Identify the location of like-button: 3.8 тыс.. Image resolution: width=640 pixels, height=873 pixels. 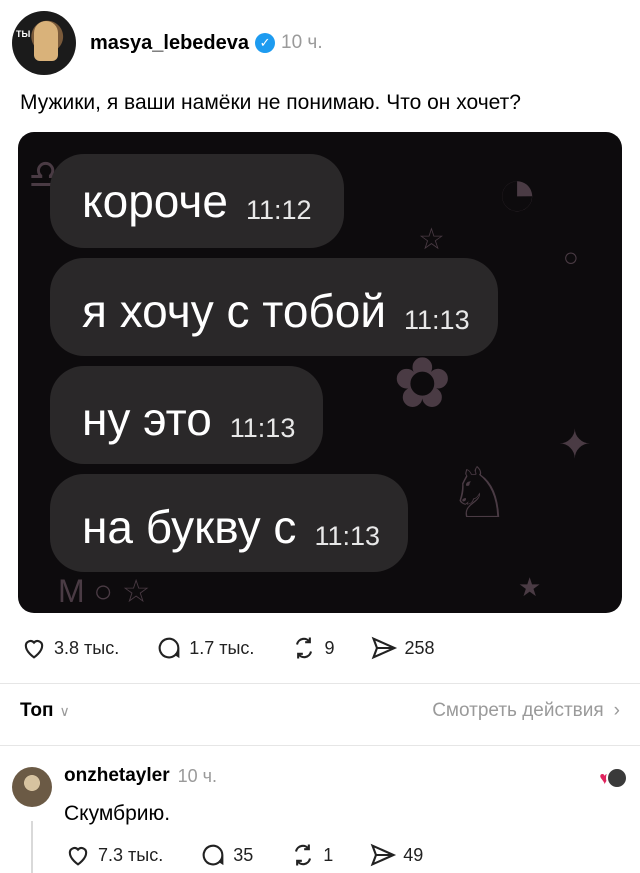
(69, 648).